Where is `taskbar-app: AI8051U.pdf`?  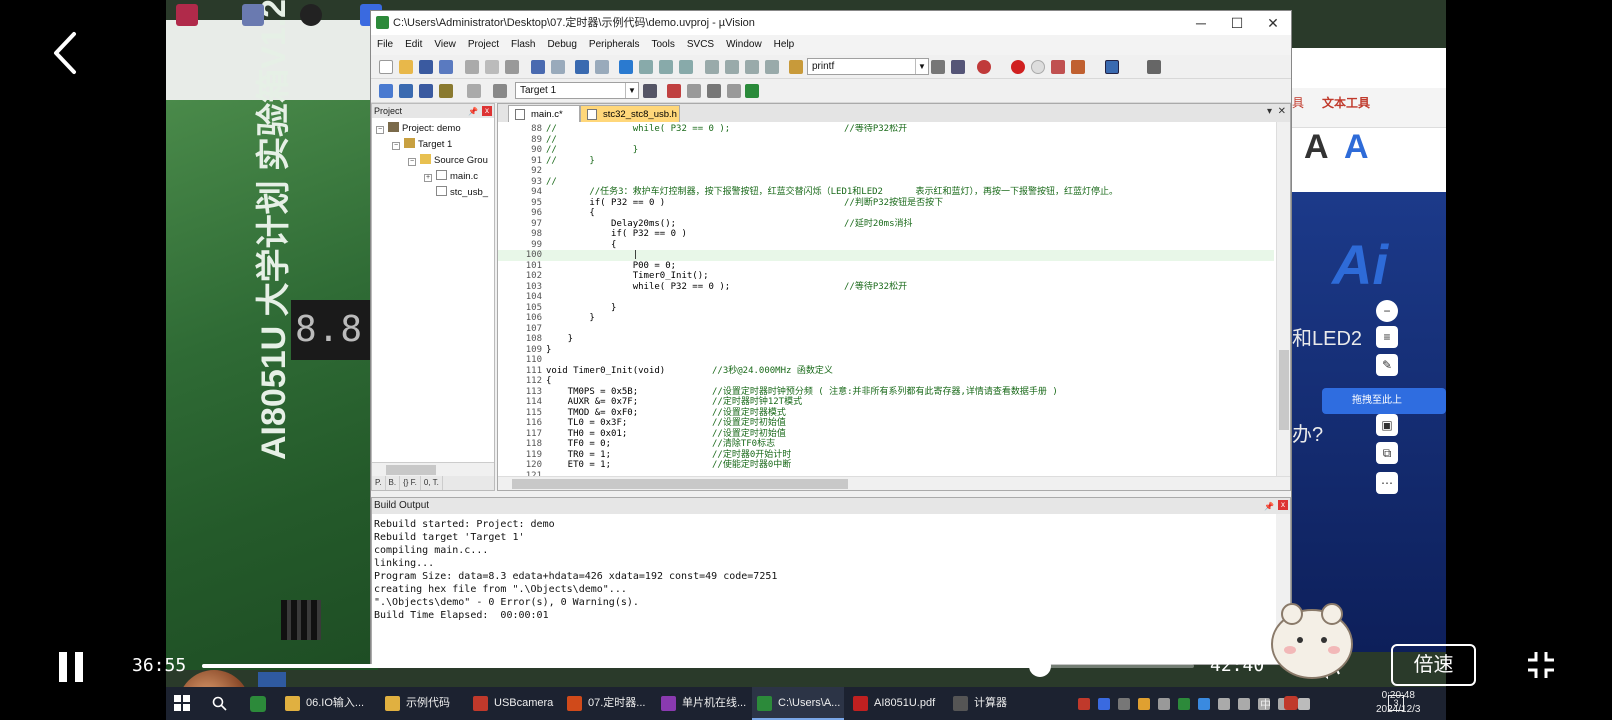
taskbar-app: AI8051U.pdf is located at coordinates (896, 703).